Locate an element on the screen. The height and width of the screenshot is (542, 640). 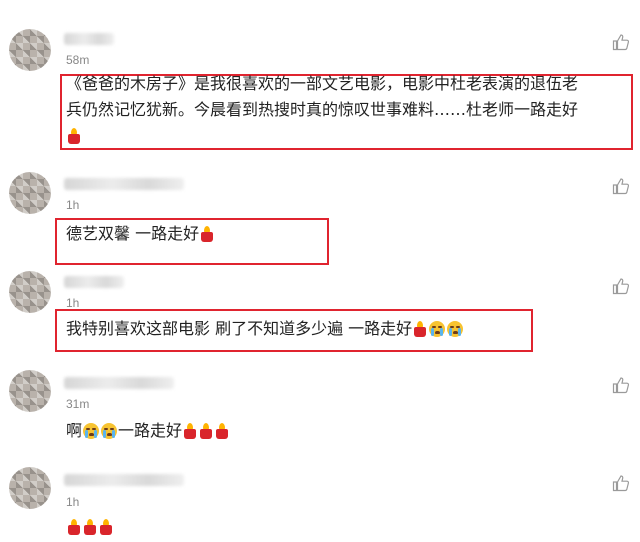
comment-line-2: 兵仍然记忆犹新。今晨看到热搜时真的惊叹世事难料……杜老师一路走好 is located at coordinates (322, 110).